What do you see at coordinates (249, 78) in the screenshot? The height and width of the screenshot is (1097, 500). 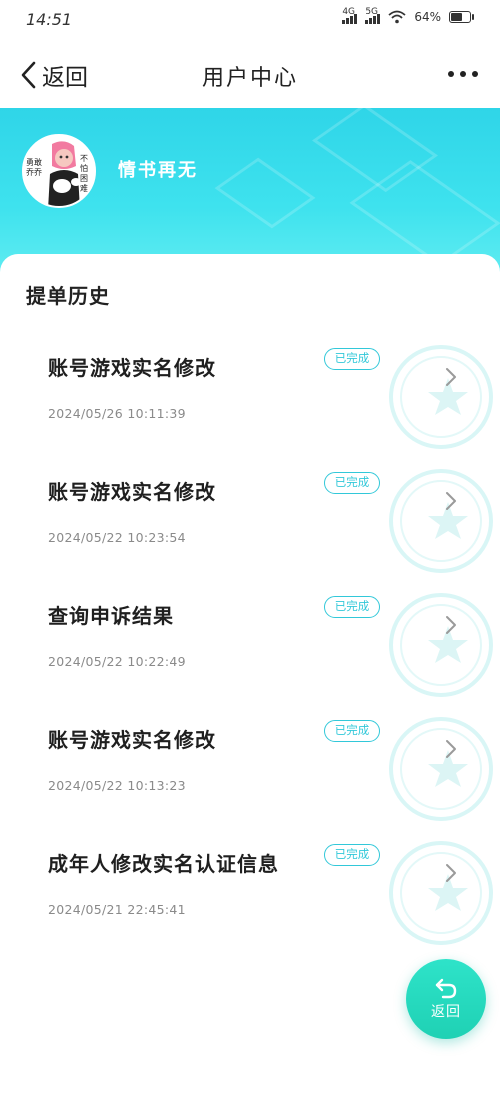 I see `page-title: 用户中心` at bounding box center [249, 78].